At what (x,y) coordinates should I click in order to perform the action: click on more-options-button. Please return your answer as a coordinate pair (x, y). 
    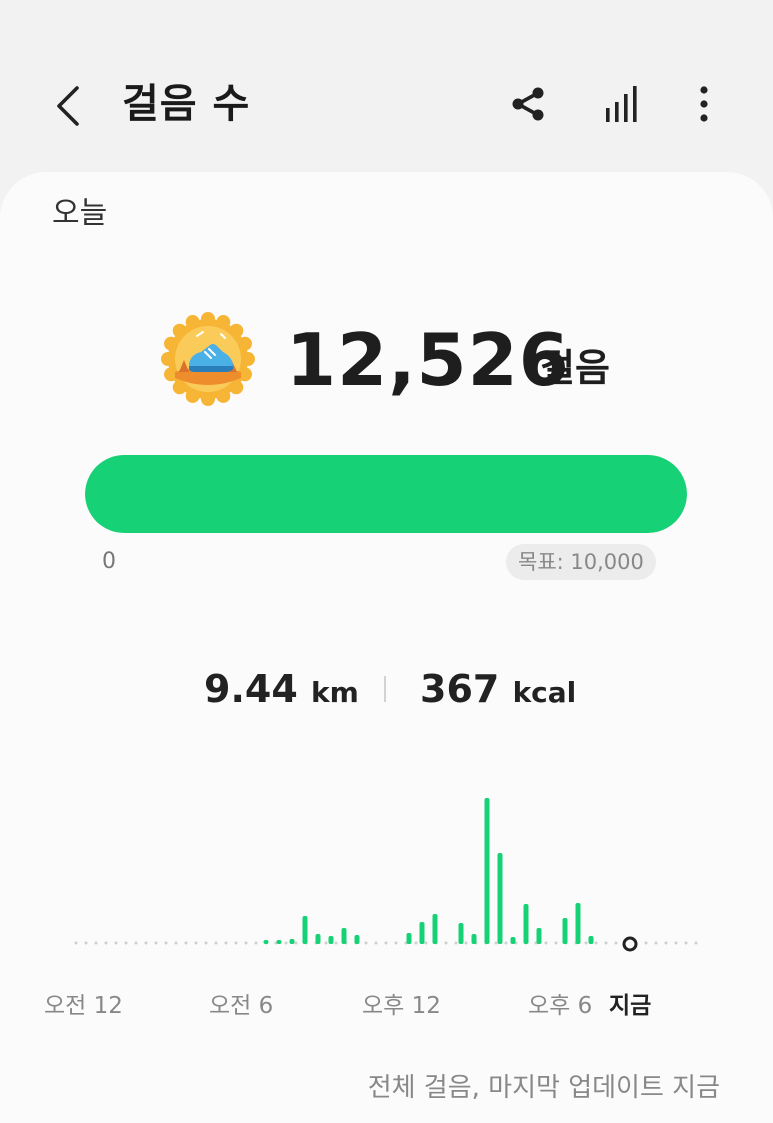
    Looking at the image, I should click on (704, 104).